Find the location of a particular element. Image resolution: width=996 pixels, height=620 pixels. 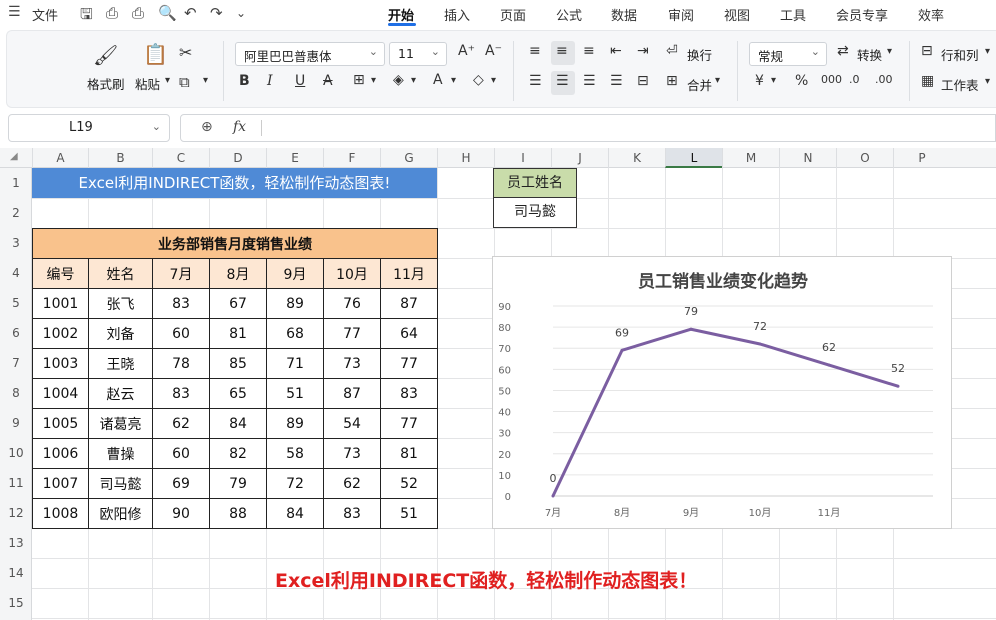

print-preview-icon: 🔍 is located at coordinates (167, 13).